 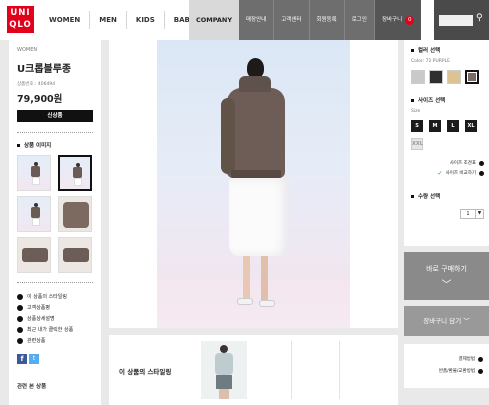 I want to click on link-details: 상품상세설명, so click(x=55, y=318).